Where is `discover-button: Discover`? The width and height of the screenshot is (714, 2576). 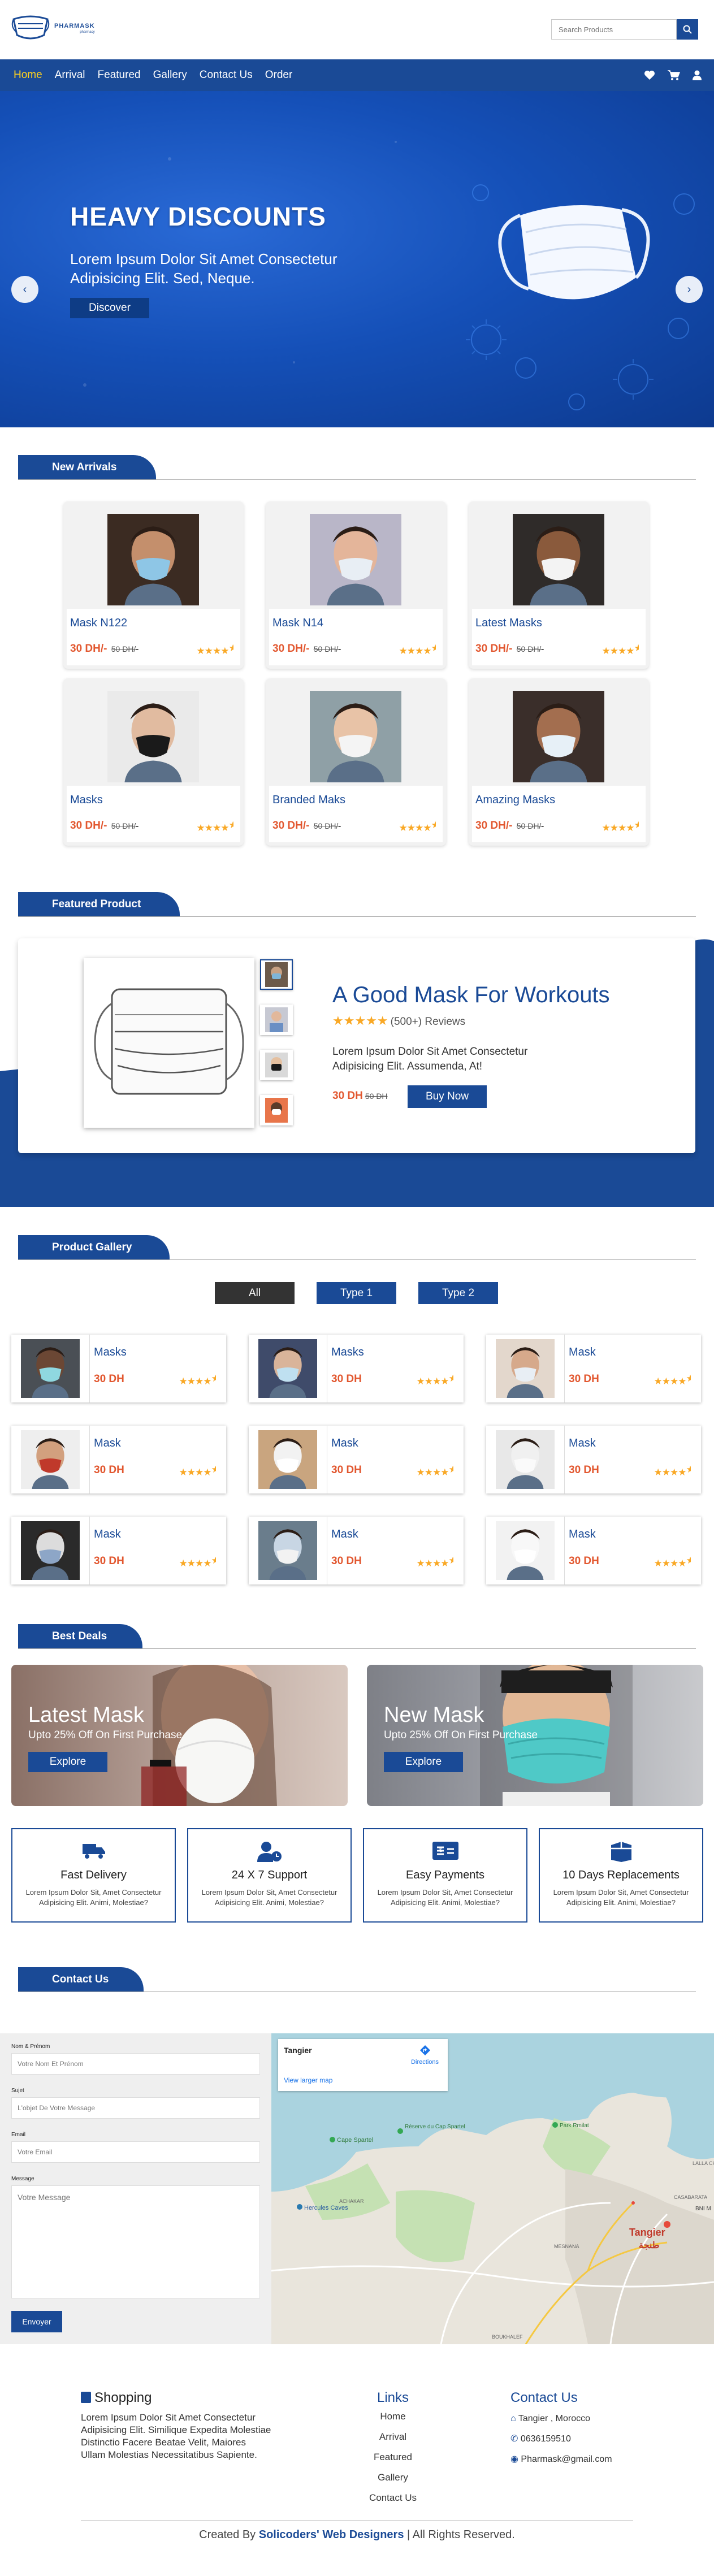 discover-button: Discover is located at coordinates (109, 308).